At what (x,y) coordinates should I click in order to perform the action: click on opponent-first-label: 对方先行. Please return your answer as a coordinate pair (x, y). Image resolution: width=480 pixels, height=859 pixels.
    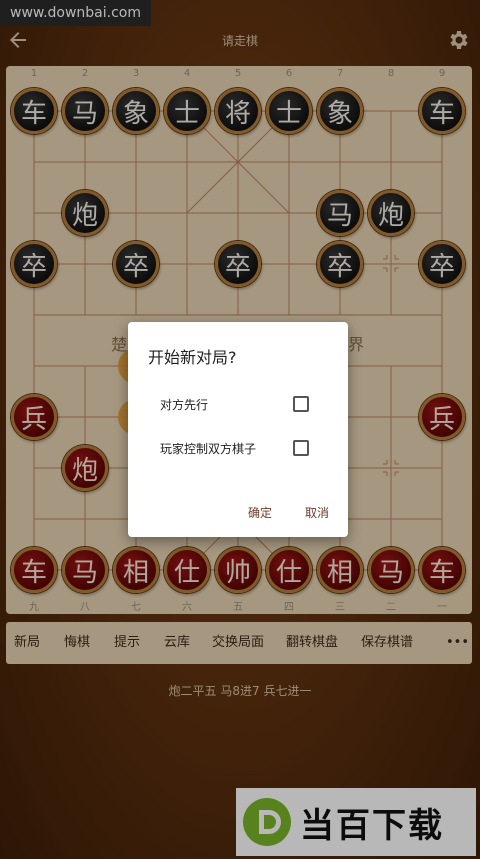
    Looking at the image, I should click on (184, 405).